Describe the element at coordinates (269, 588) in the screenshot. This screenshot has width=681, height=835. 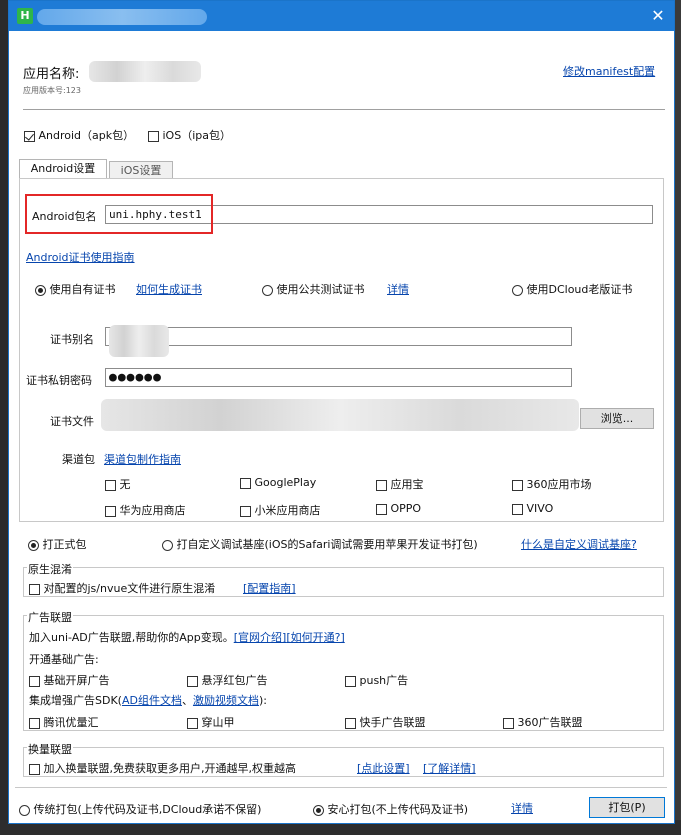
I see `obfuscation-guide-link: [配置指南]` at that location.